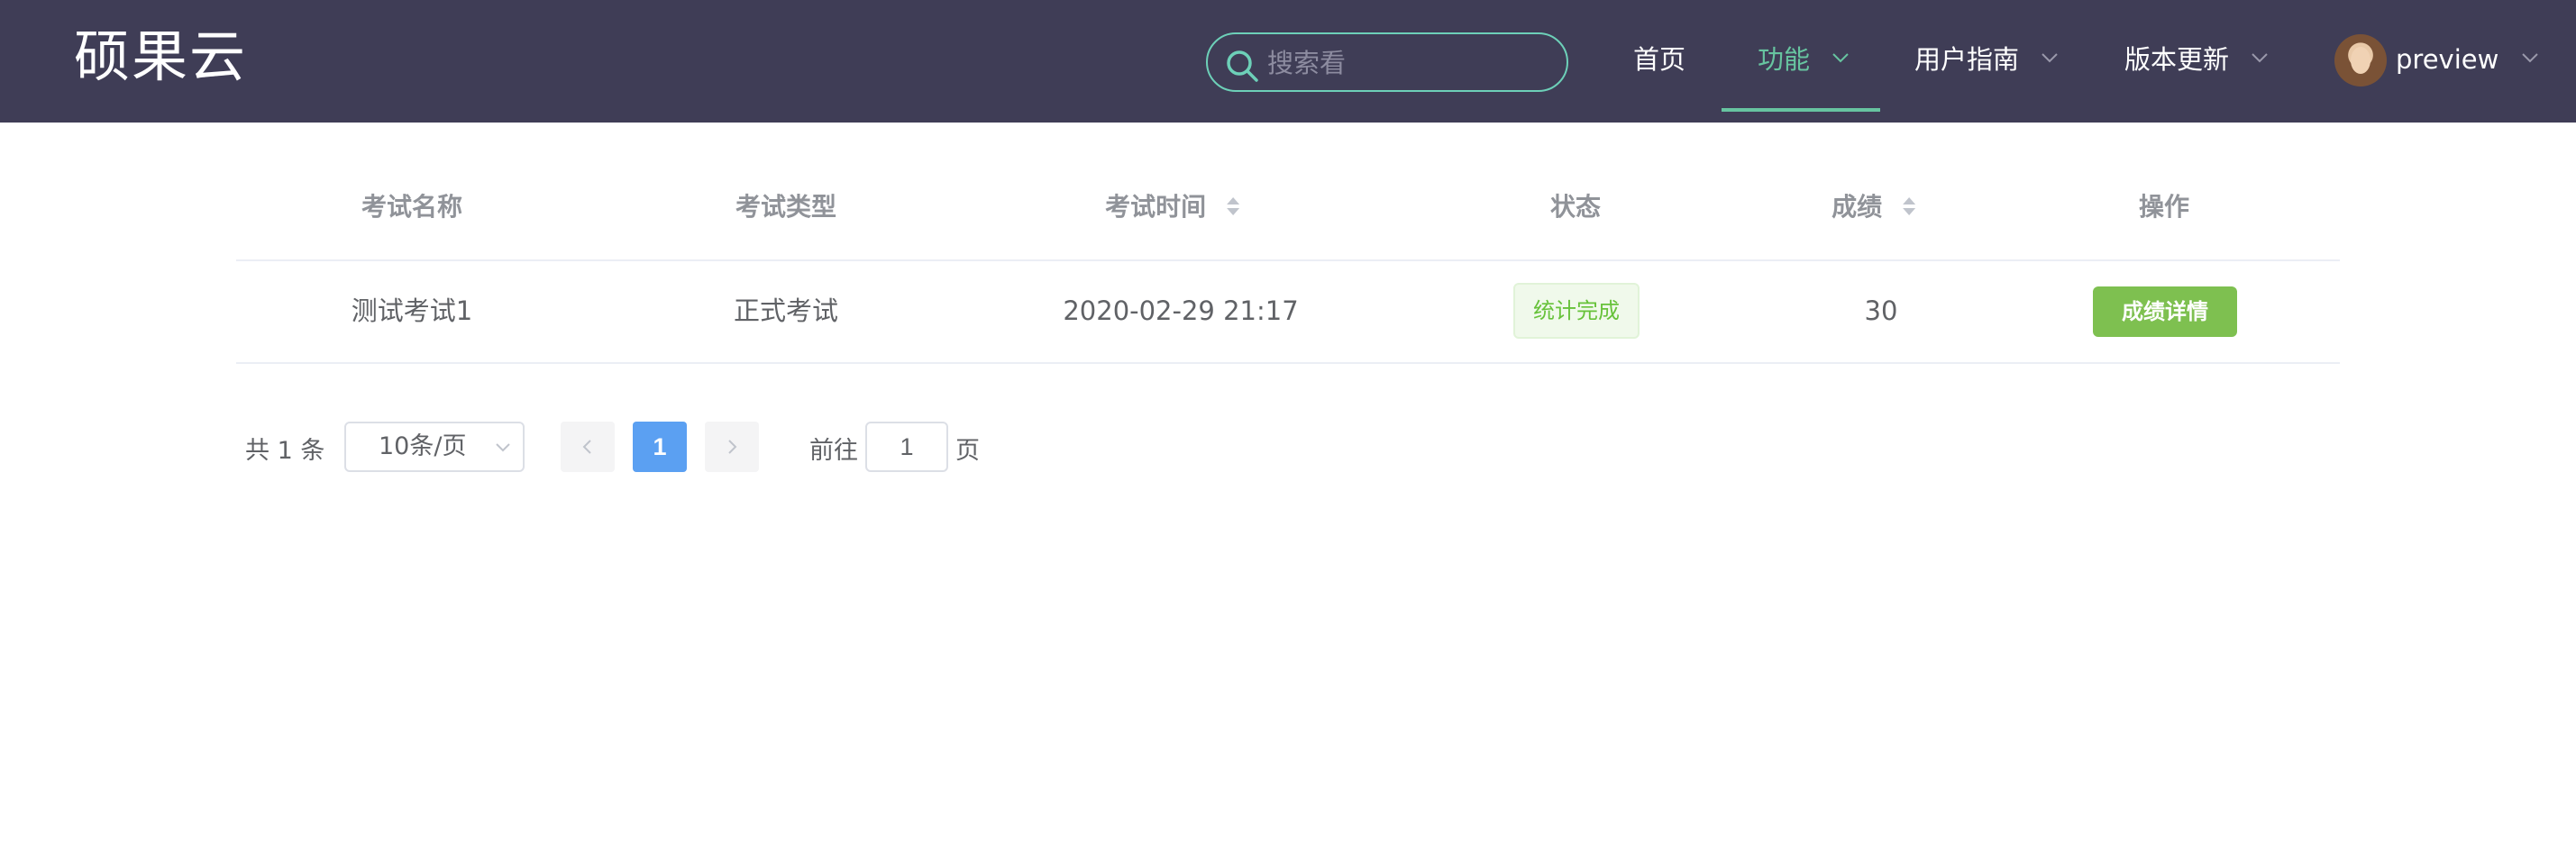 The width and height of the screenshot is (2576, 845). I want to click on chevron-left-icon, so click(586, 447).